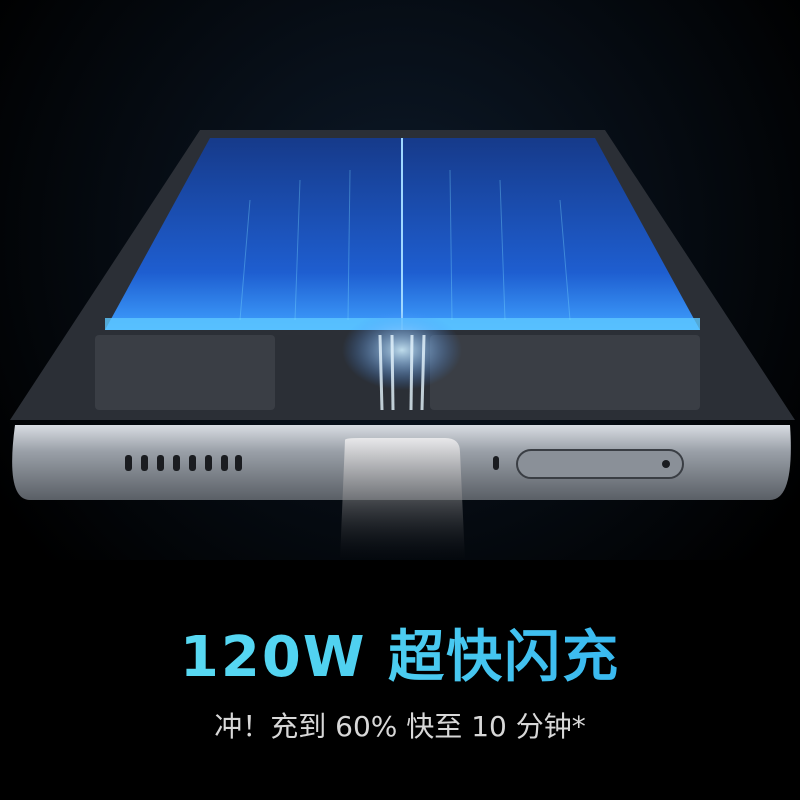 Image resolution: width=800 pixels, height=800 pixels. What do you see at coordinates (600, 464) in the screenshot?
I see `sim-tray` at bounding box center [600, 464].